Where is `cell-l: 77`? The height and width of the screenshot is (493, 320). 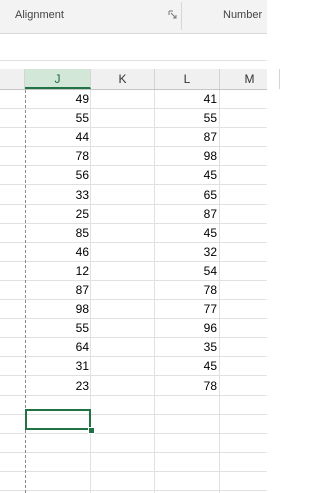
cell-l: 77 is located at coordinates (187, 309).